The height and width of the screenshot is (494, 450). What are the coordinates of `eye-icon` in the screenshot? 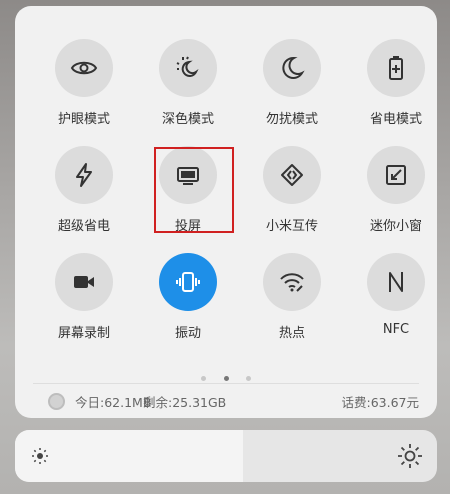 It's located at (84, 68).